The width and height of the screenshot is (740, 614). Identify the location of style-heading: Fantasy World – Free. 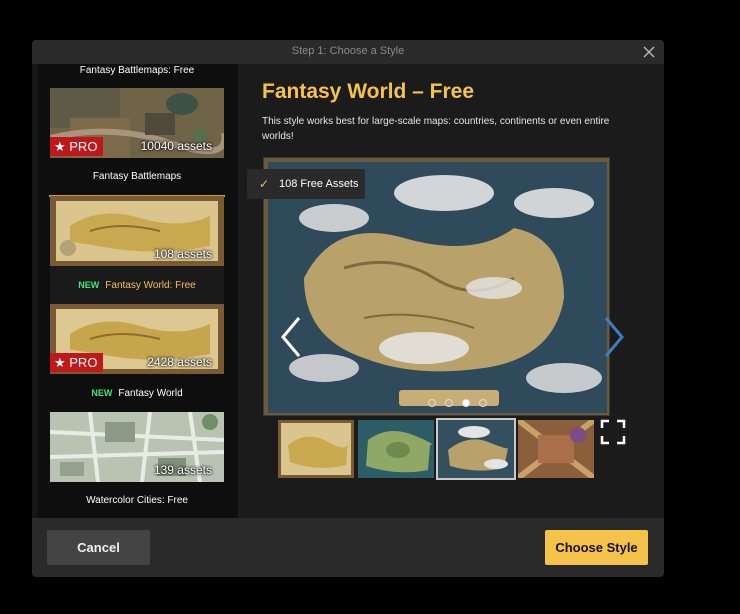
(368, 91).